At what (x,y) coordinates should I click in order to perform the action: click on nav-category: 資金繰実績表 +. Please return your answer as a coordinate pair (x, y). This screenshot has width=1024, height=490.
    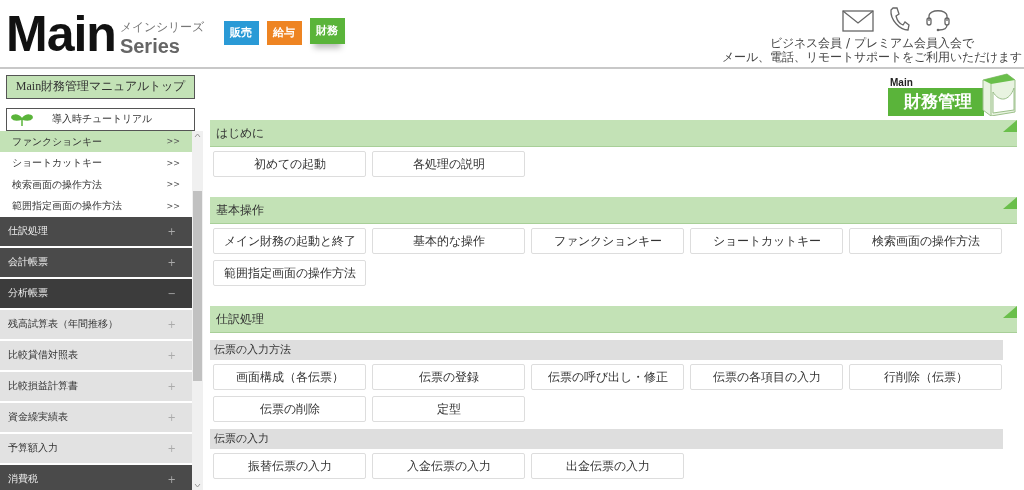
    Looking at the image, I should click on (96, 417).